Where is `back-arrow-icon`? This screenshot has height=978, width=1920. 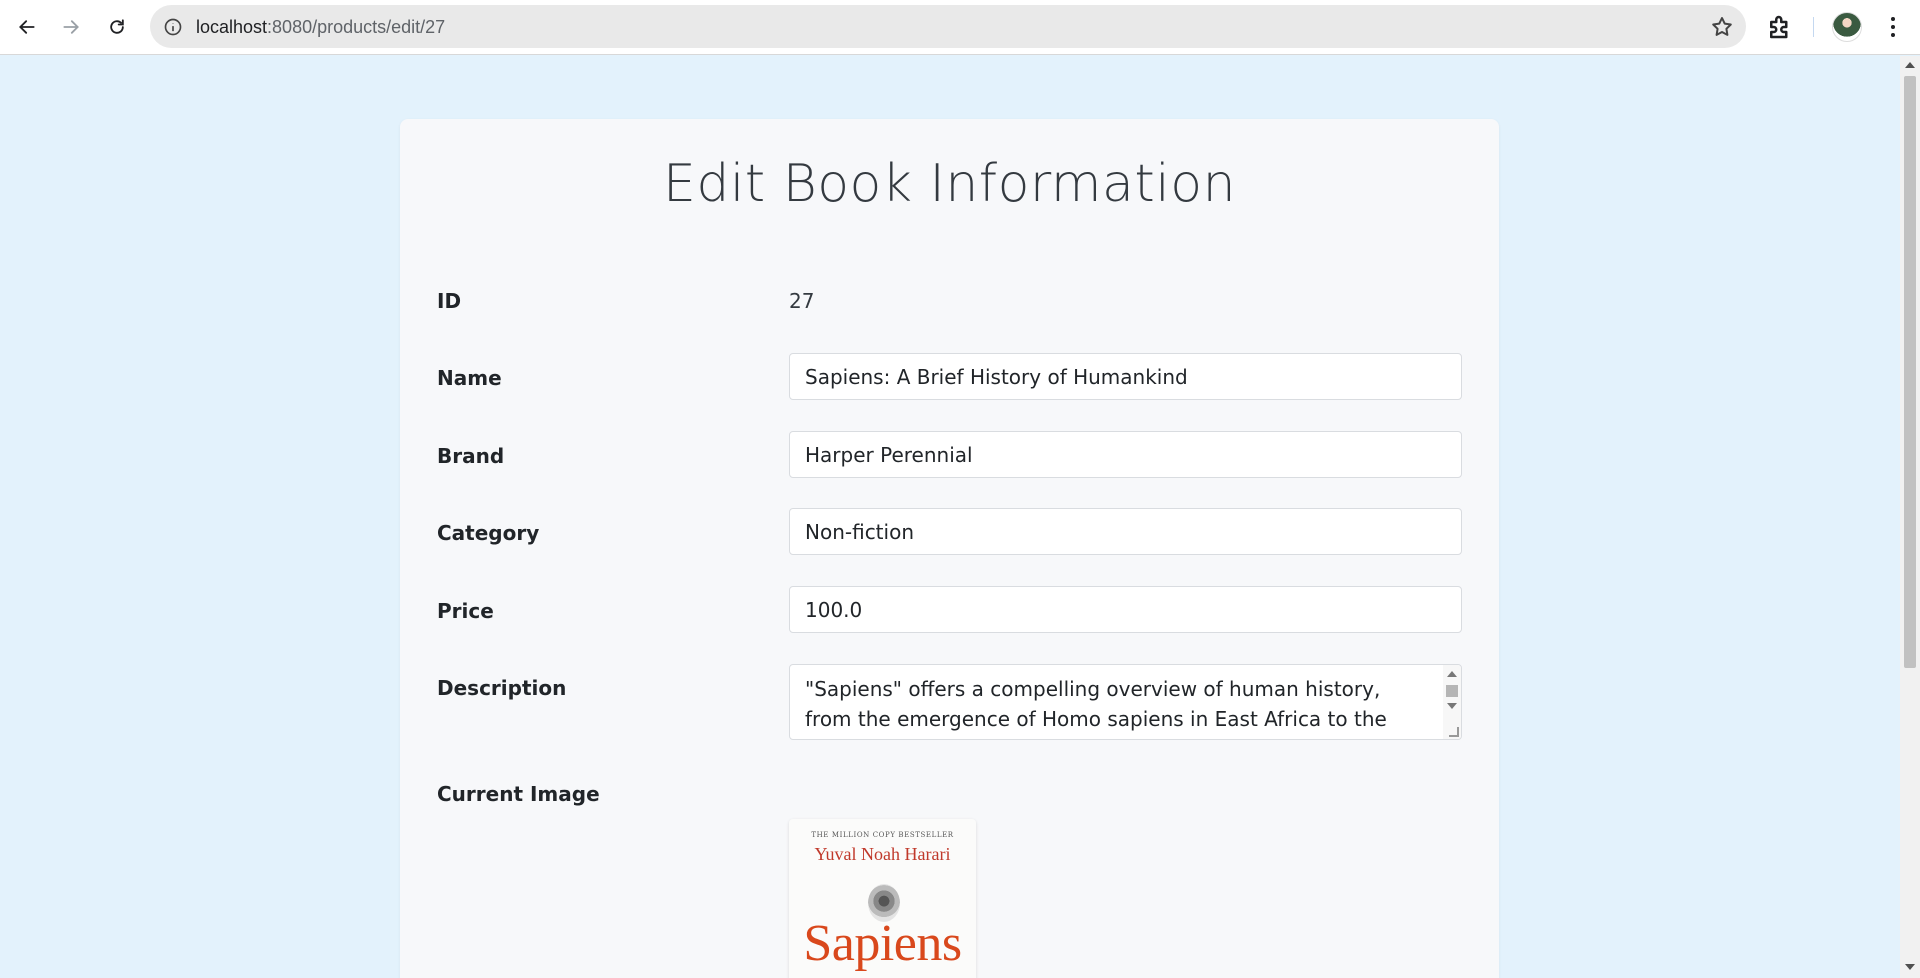 back-arrow-icon is located at coordinates (27, 27).